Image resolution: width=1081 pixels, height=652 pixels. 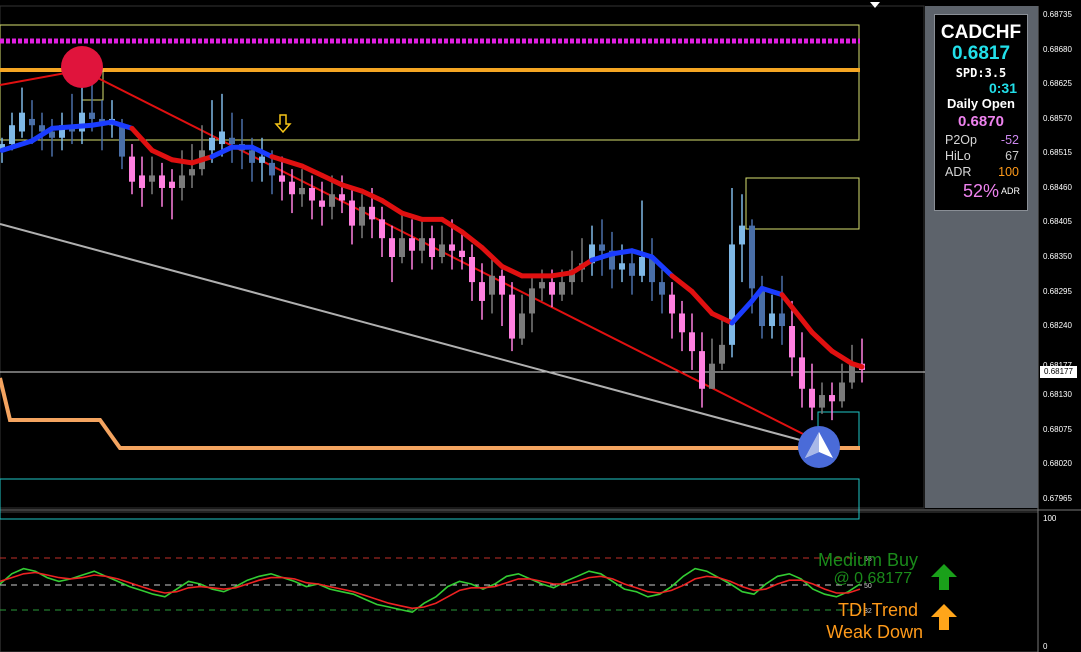 I want to click on medium-buy-price: @ 0.68177, so click(x=872, y=578).